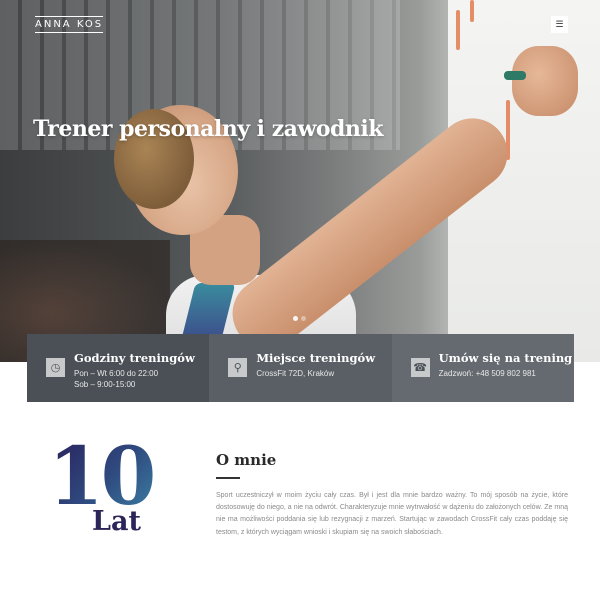 This screenshot has width=600, height=600. I want to click on athlete-hand, so click(545, 81).